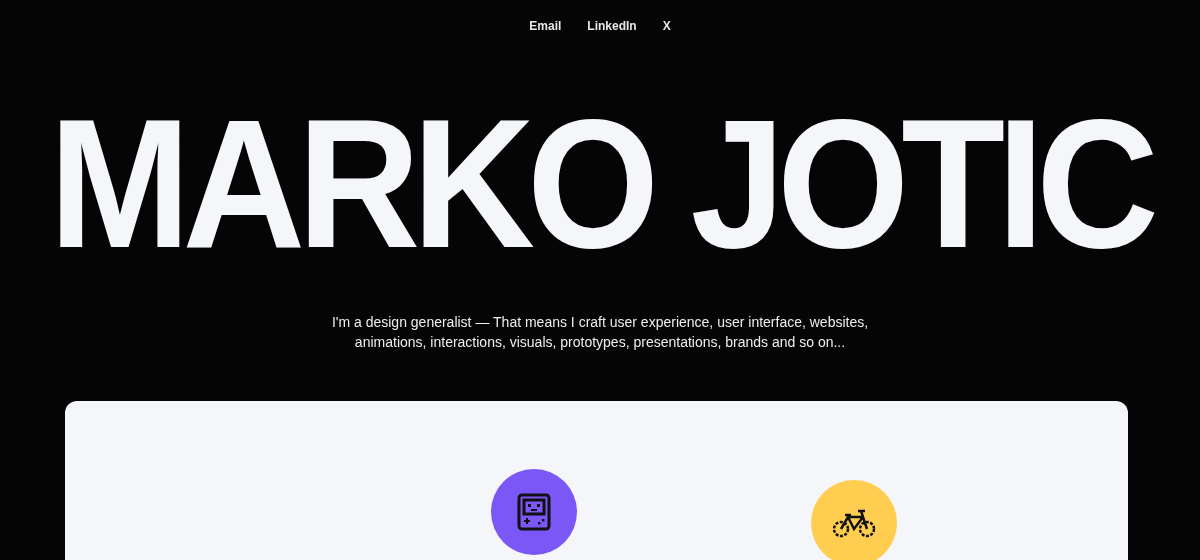  Describe the element at coordinates (666, 24) in the screenshot. I see `nav-link: X` at that location.